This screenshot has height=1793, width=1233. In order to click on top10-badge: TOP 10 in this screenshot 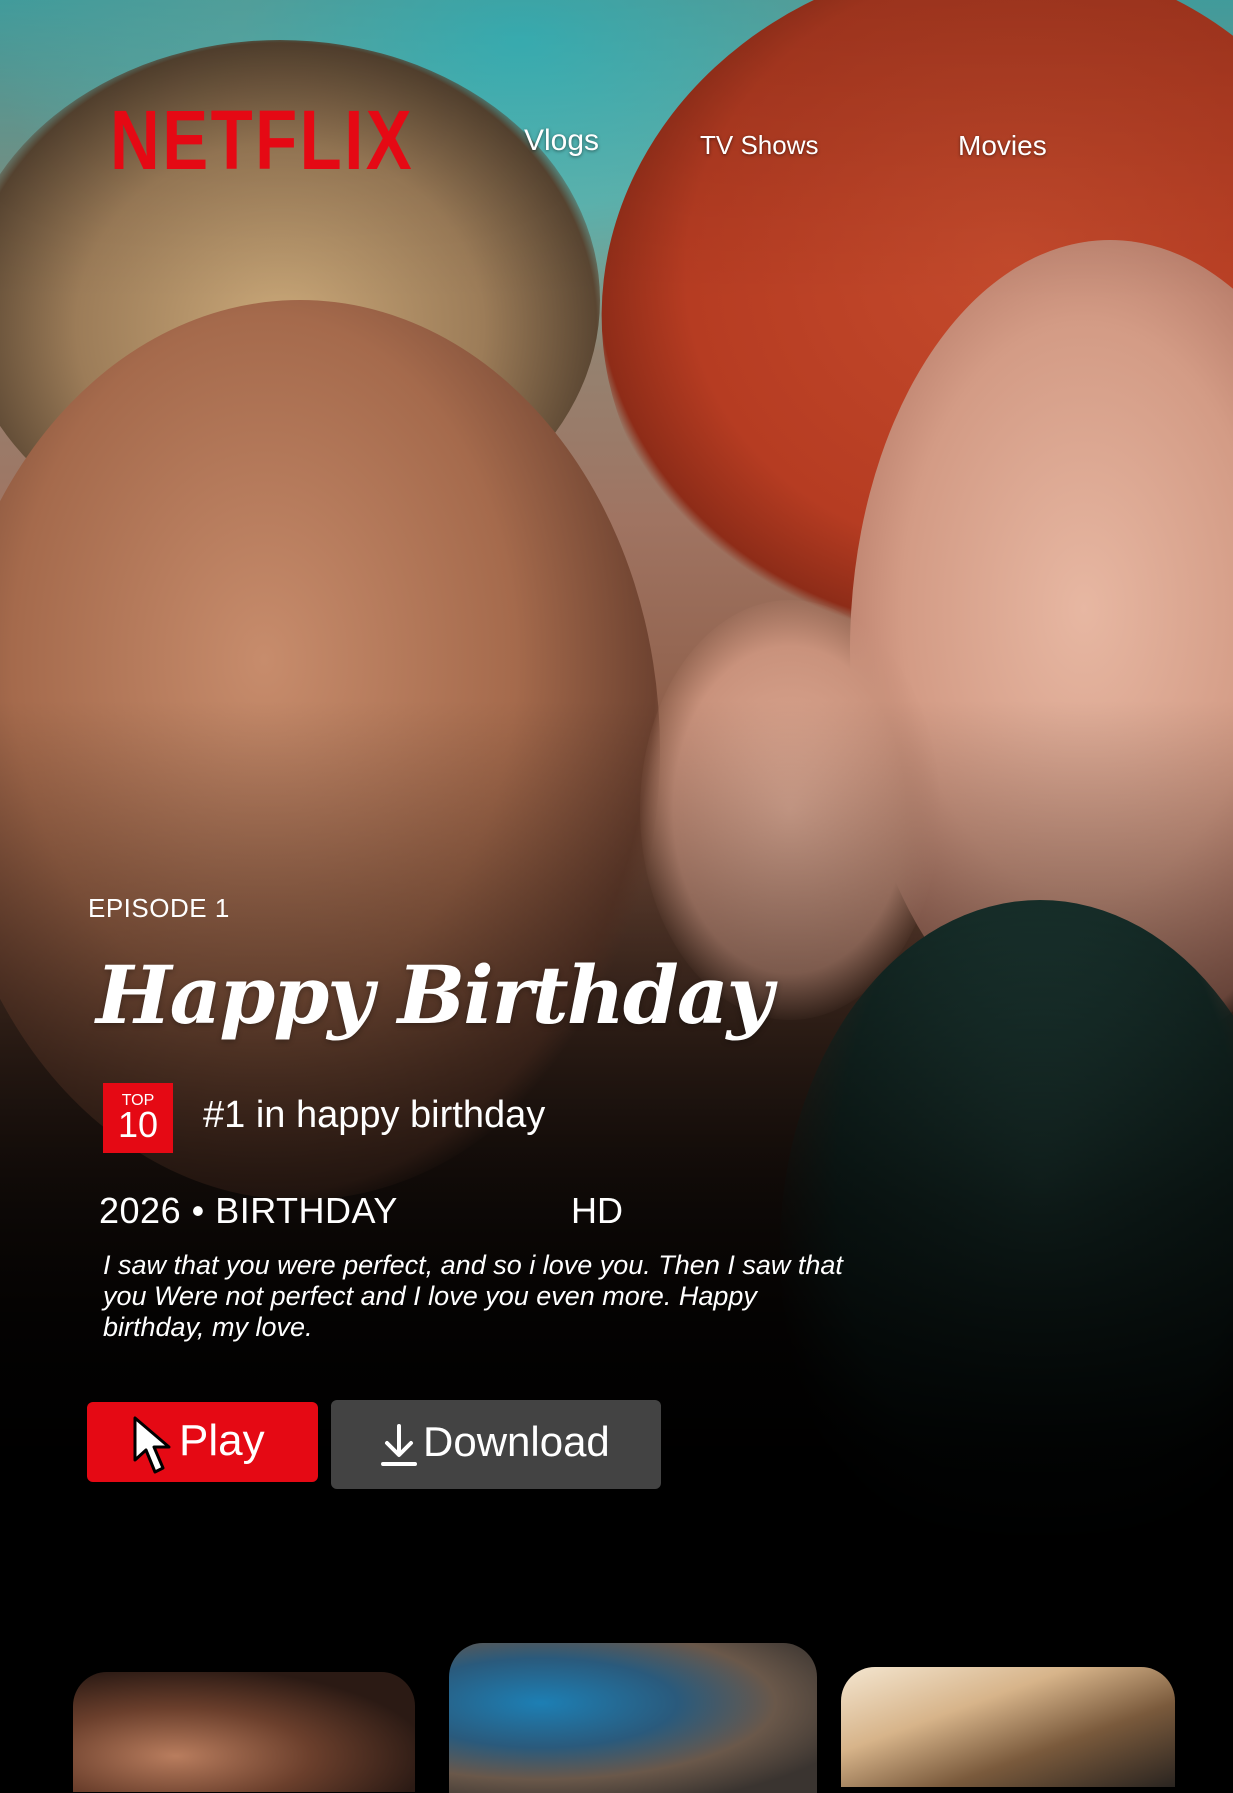, I will do `click(138, 1118)`.